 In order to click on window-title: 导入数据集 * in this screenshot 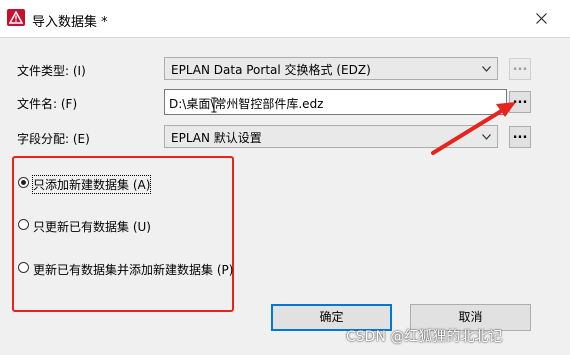, I will do `click(70, 22)`.